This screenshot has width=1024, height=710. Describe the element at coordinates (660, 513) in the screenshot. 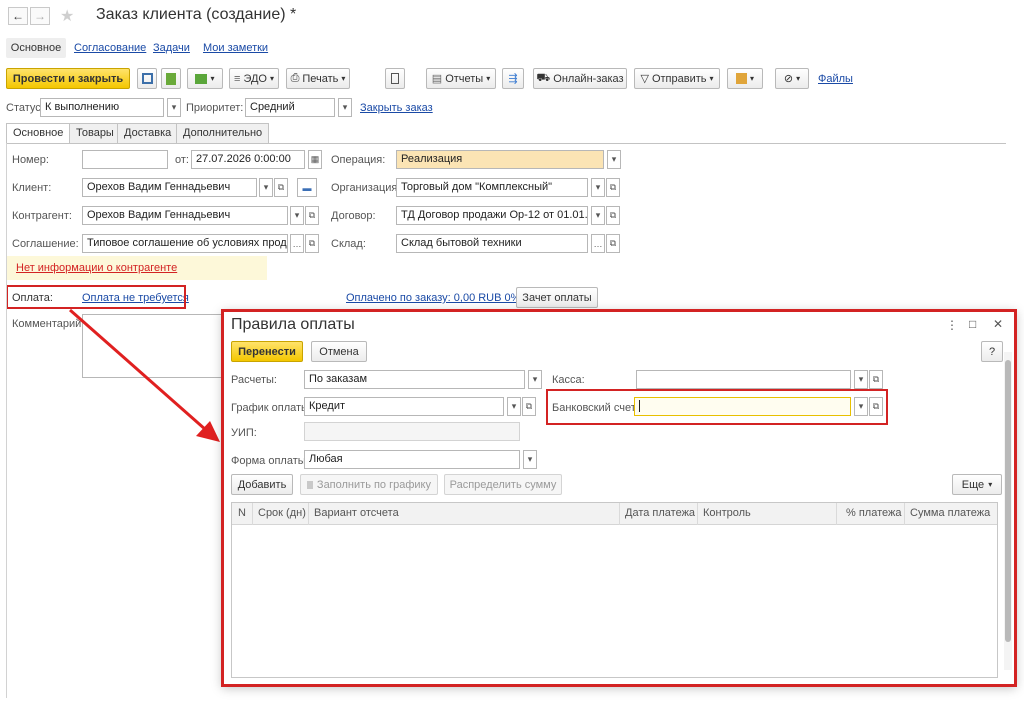

I see `col-payment-date: Дата платежа` at that location.